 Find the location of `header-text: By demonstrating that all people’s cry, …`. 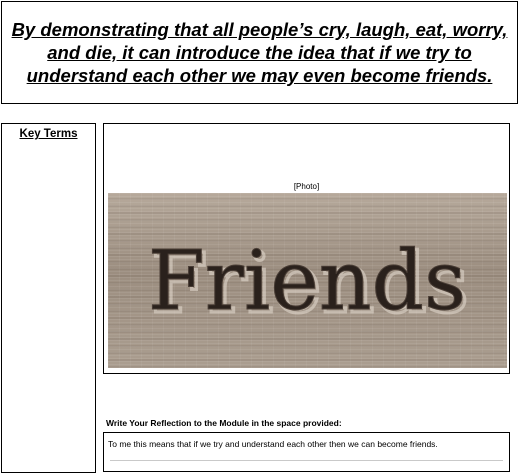

header-text: By demonstrating that all people’s cry, … is located at coordinates (259, 52).